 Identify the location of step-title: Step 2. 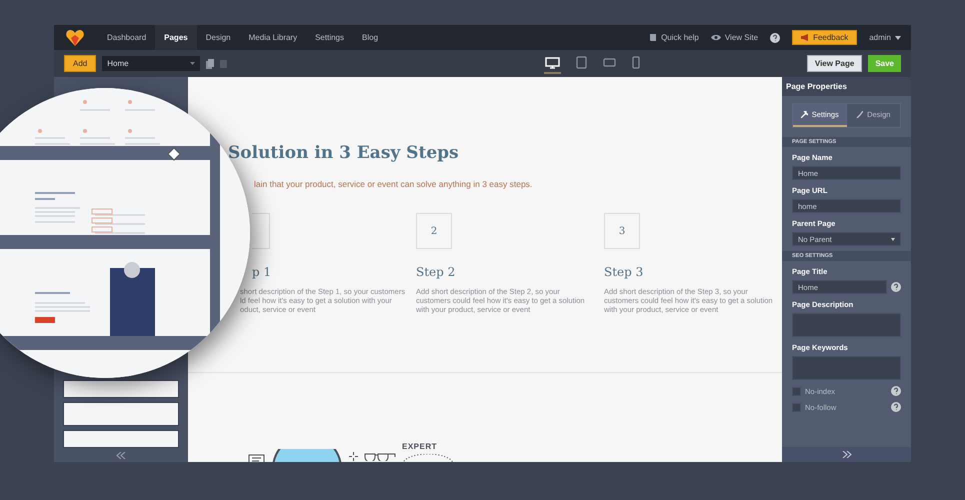
(436, 272).